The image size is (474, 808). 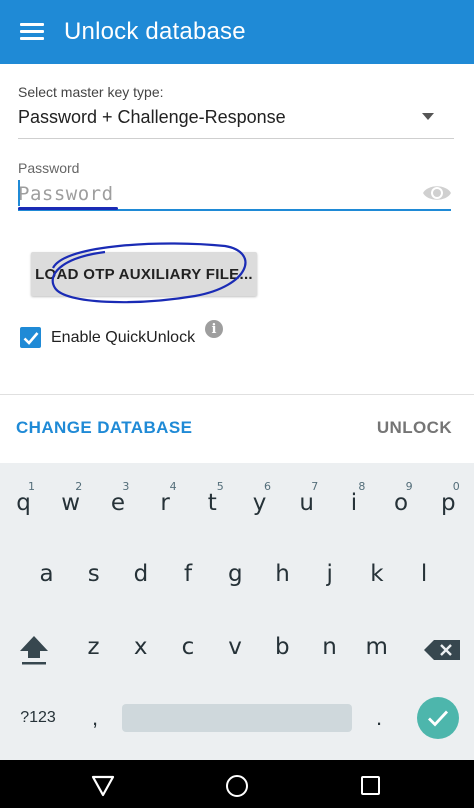 I want to click on key-letter: v, so click(x=235, y=647).